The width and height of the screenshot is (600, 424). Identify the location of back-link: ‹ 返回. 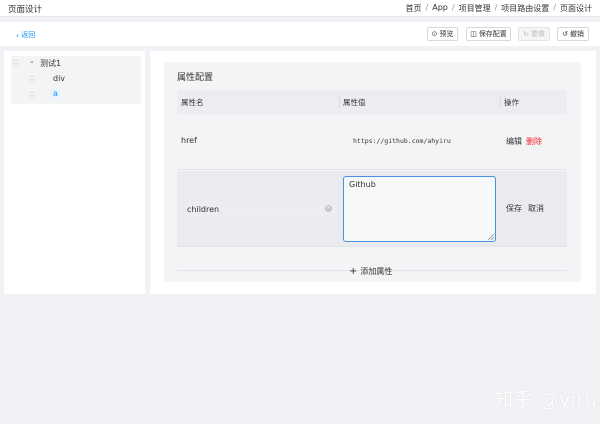
(25, 35).